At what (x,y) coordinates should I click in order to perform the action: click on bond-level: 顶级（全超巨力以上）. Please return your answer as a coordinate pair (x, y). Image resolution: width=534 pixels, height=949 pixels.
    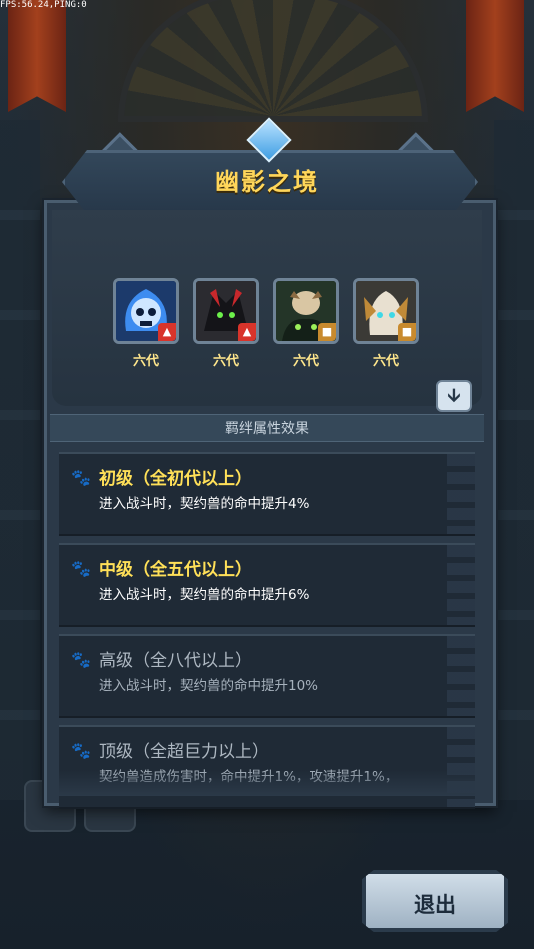
    Looking at the image, I should click on (184, 752).